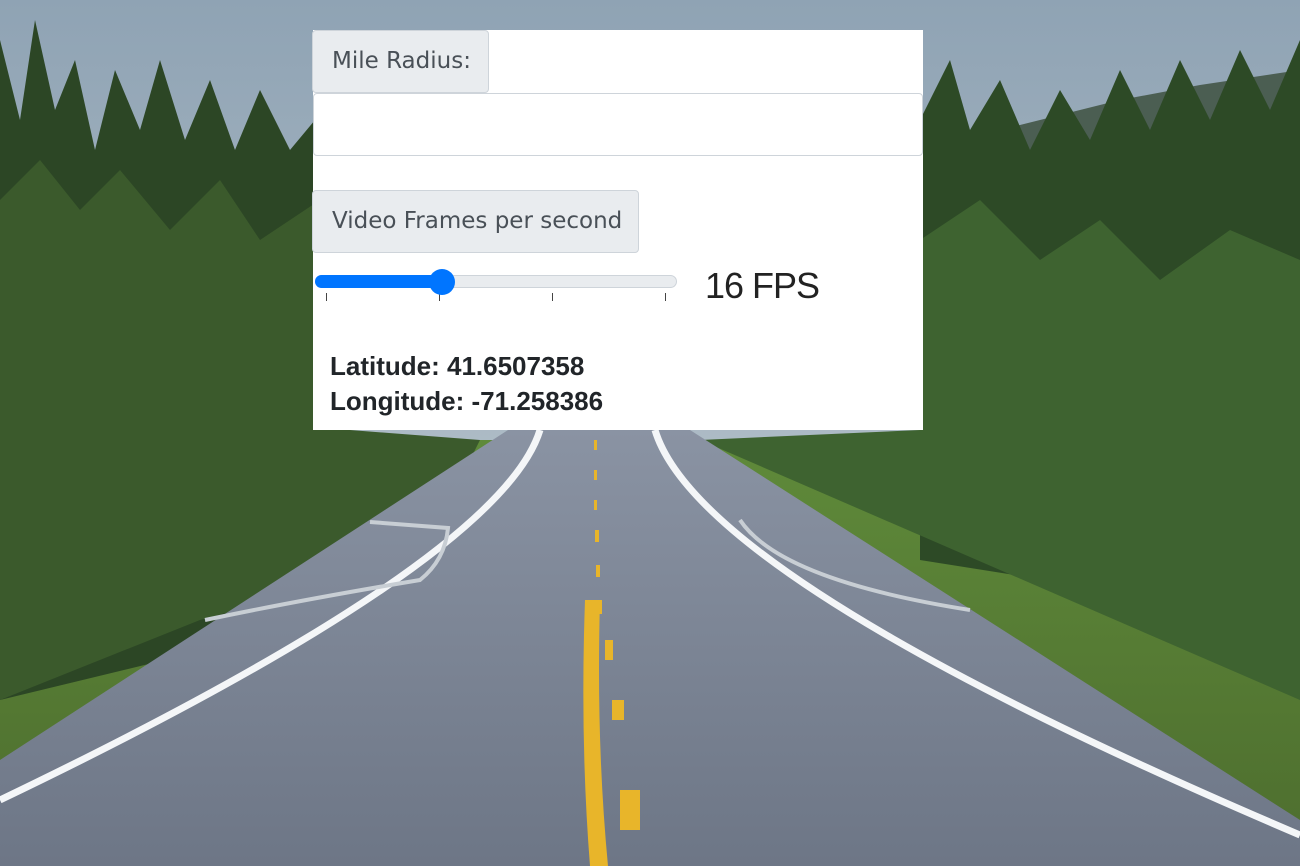  I want to click on mile-radius-input, so click(618, 124).